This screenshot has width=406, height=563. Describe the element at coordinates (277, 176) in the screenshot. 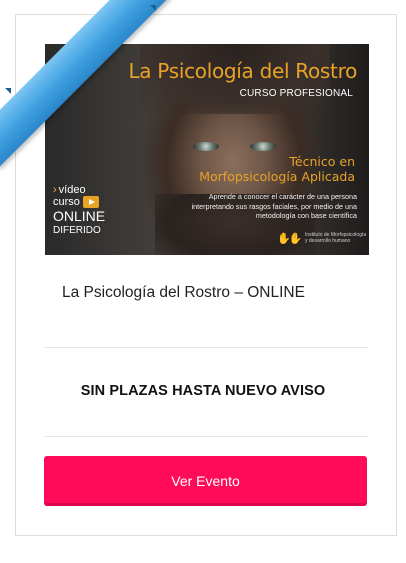

I see `image-tecnico-line2: Morfopsicología Aplicada` at that location.